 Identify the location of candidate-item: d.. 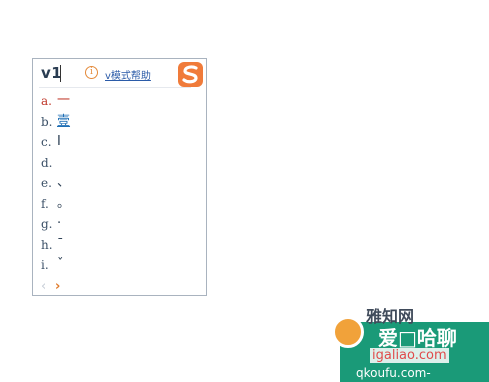
(121, 163).